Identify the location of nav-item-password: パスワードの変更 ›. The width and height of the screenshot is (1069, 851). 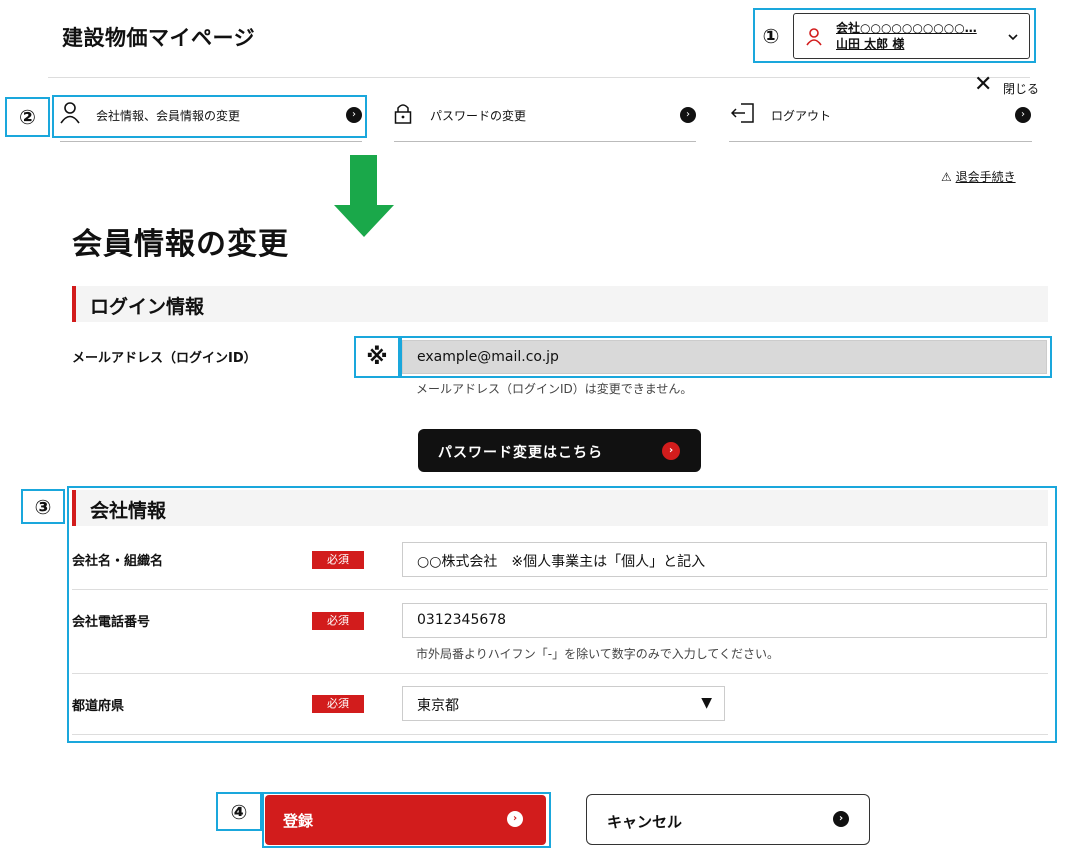
(545, 119).